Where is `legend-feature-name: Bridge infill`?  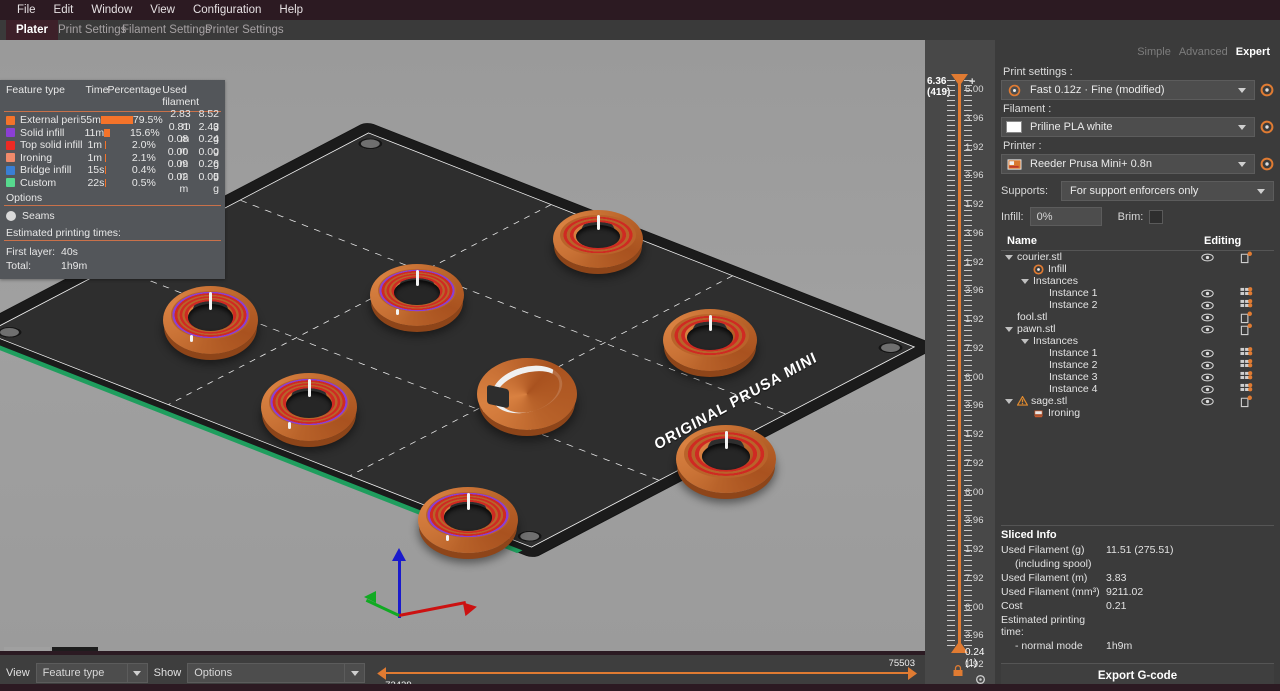 legend-feature-name: Bridge infill is located at coordinates (46, 170).